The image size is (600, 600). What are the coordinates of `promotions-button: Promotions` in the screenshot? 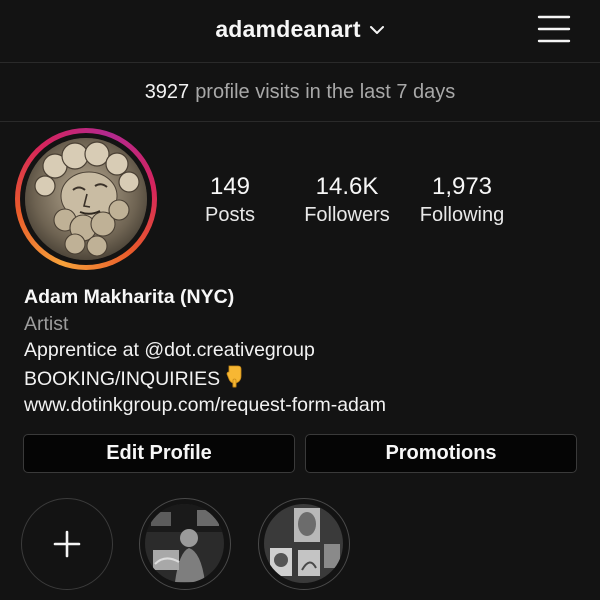 It's located at (441, 453).